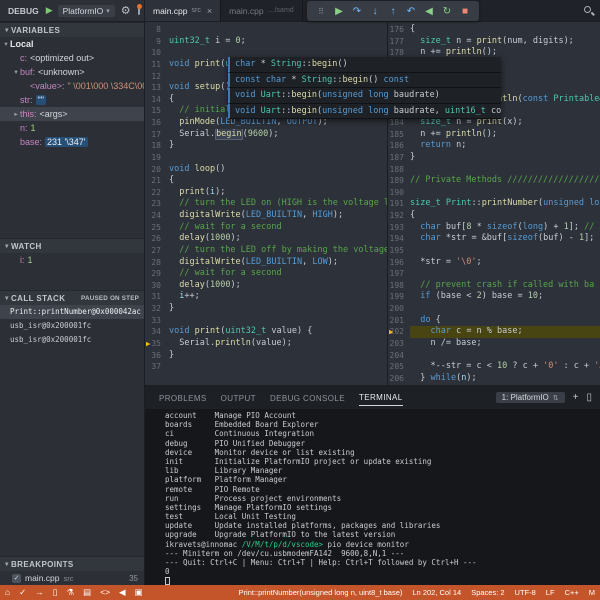  What do you see at coordinates (364, 65) in the screenshot?
I see `definition-item: char * String::begin()` at bounding box center [364, 65].